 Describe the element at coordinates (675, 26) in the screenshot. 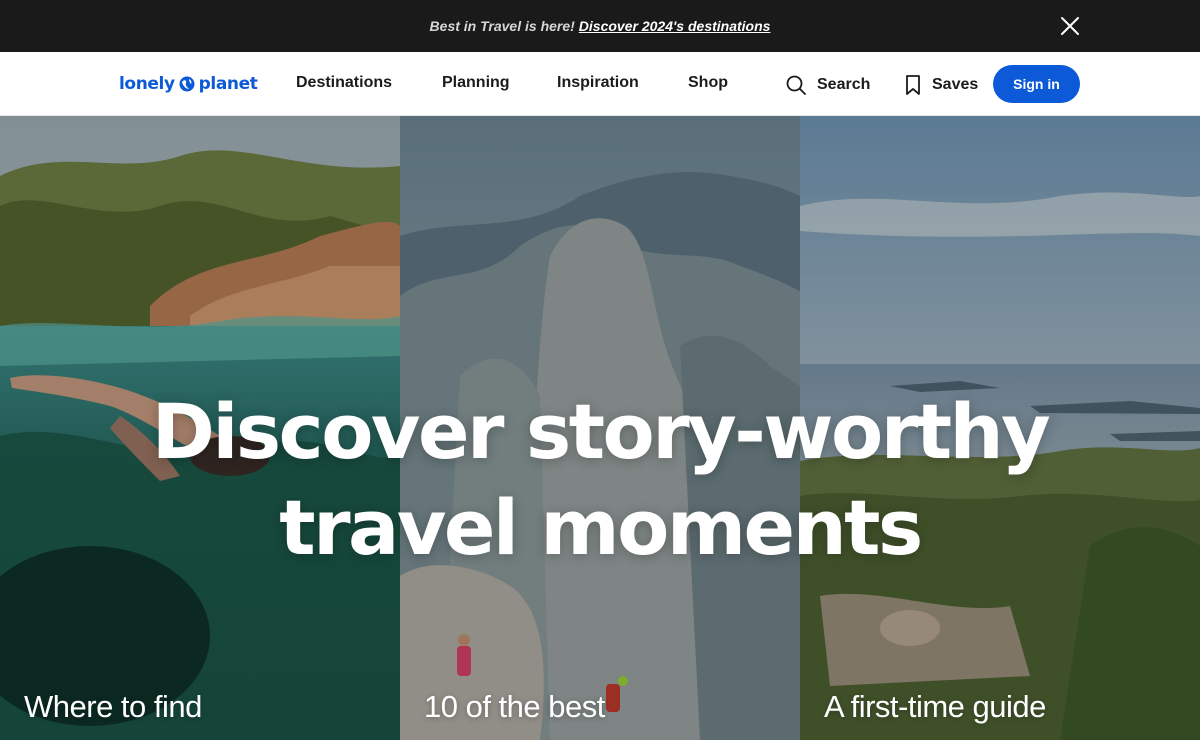

I see `announcement-link: Discover 2024's destinations` at that location.